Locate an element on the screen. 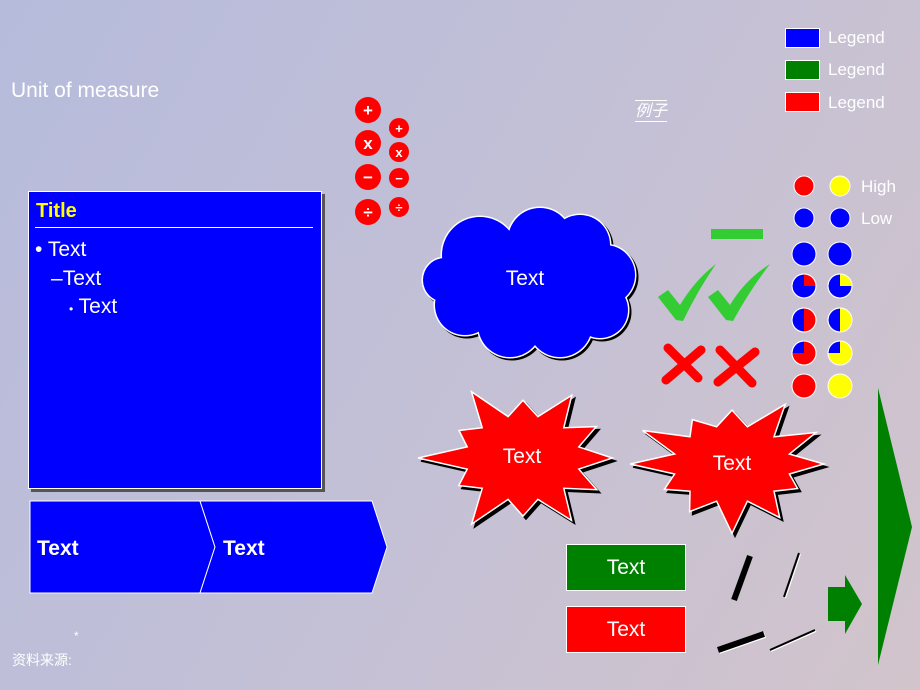  green-text-button: Text is located at coordinates (626, 567).